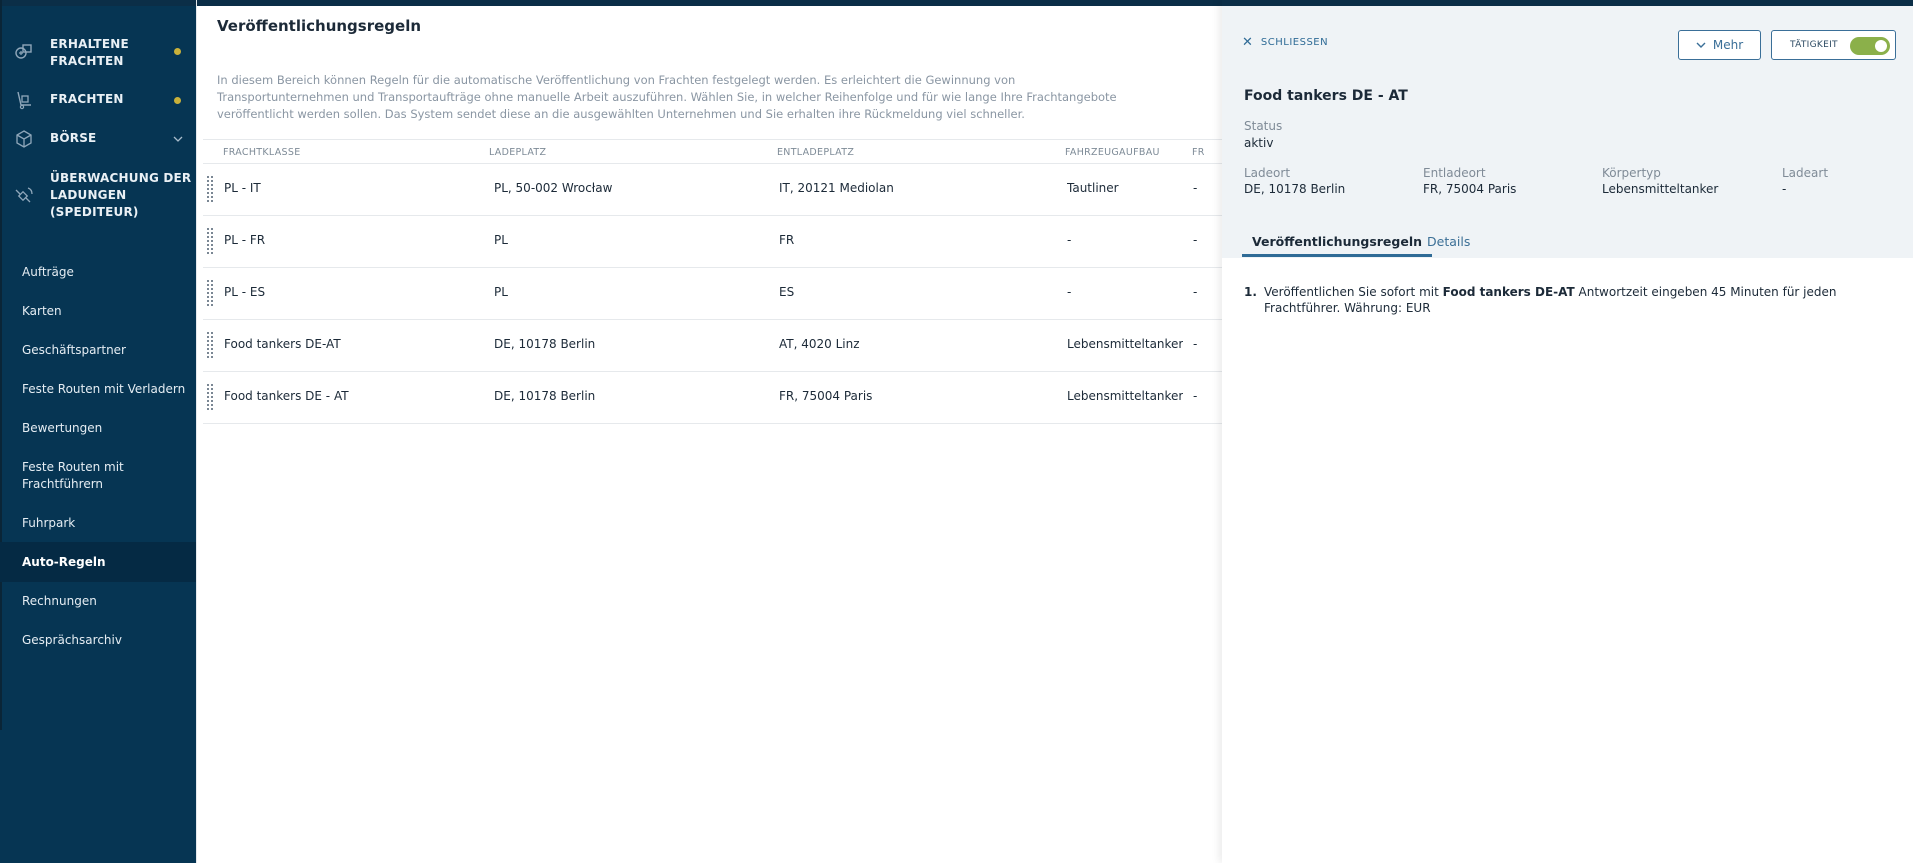 This screenshot has width=1913, height=863. Describe the element at coordinates (98, 476) in the screenshot. I see `sidebar-item-fixed-routes-carriers: Feste Routen mit Frachtführern` at that location.